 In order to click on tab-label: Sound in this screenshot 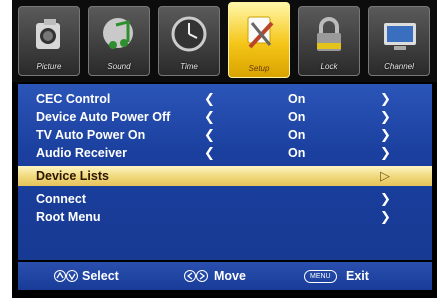, I will do `click(119, 66)`.